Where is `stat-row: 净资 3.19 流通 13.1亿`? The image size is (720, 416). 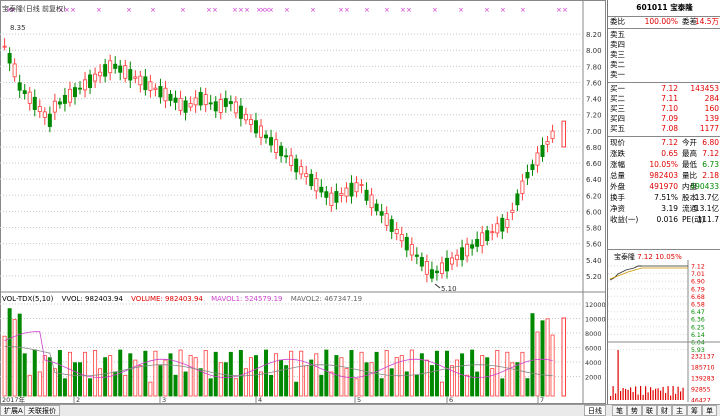
stat-row: 净资 3.19 流通 13.1亿 is located at coordinates (664, 209).